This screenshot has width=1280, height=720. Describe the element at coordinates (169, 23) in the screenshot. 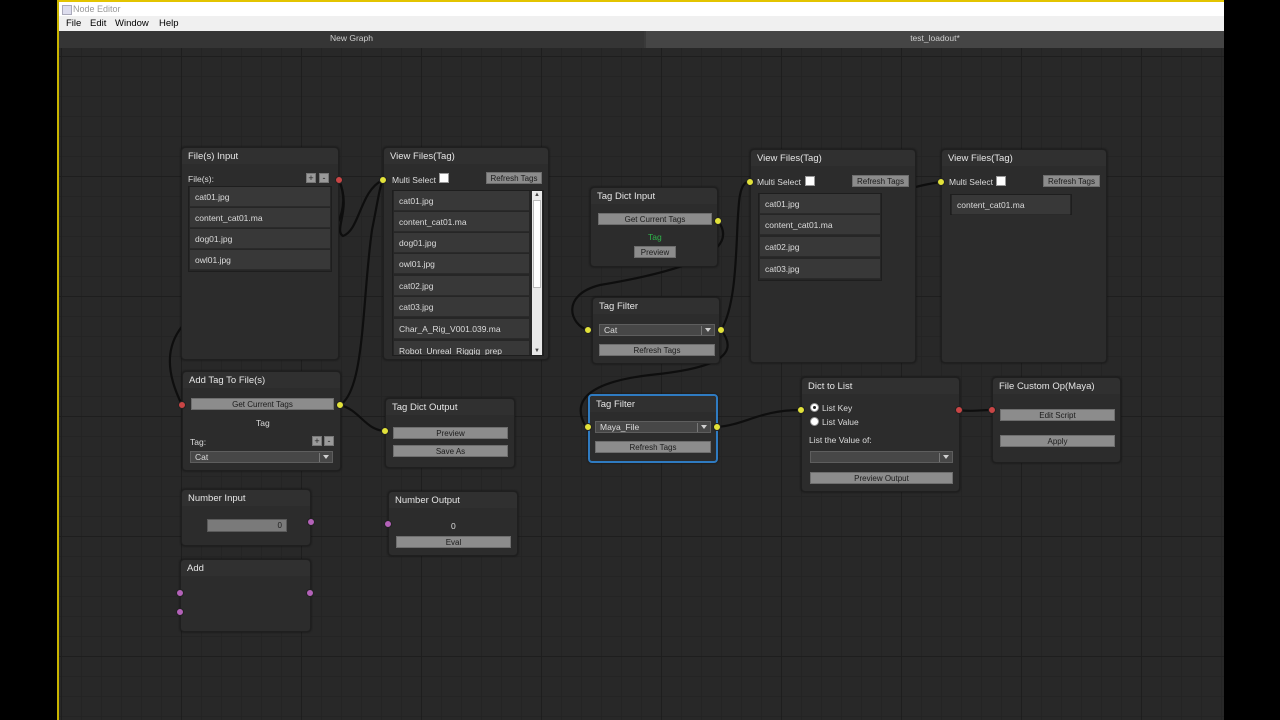

I see `menu-help: Help` at that location.